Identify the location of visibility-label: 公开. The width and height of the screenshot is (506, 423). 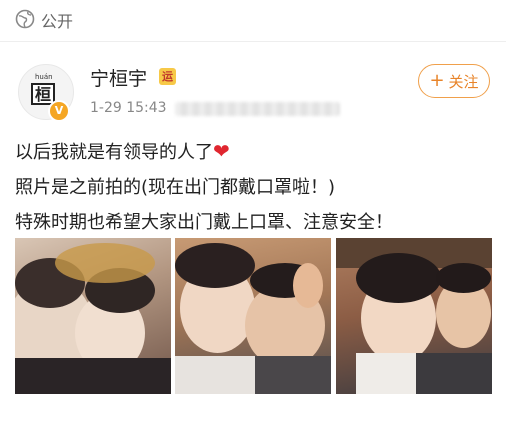
(57, 21).